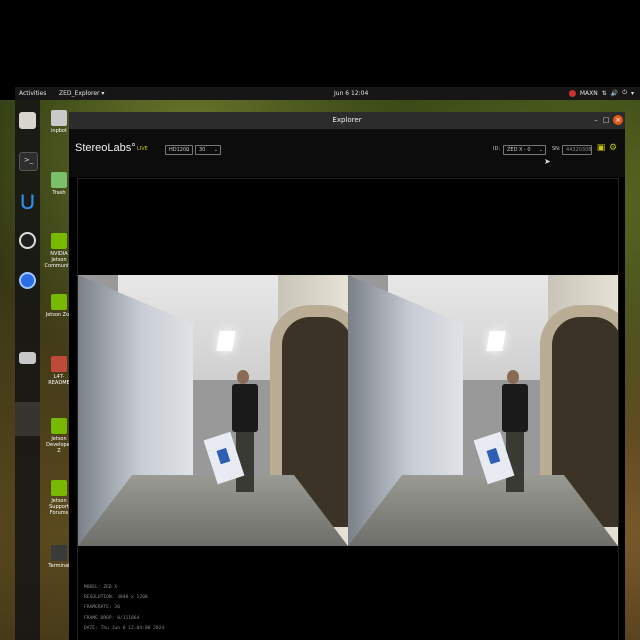 The height and width of the screenshot is (640, 640). I want to click on obs-icon, so click(27, 240).